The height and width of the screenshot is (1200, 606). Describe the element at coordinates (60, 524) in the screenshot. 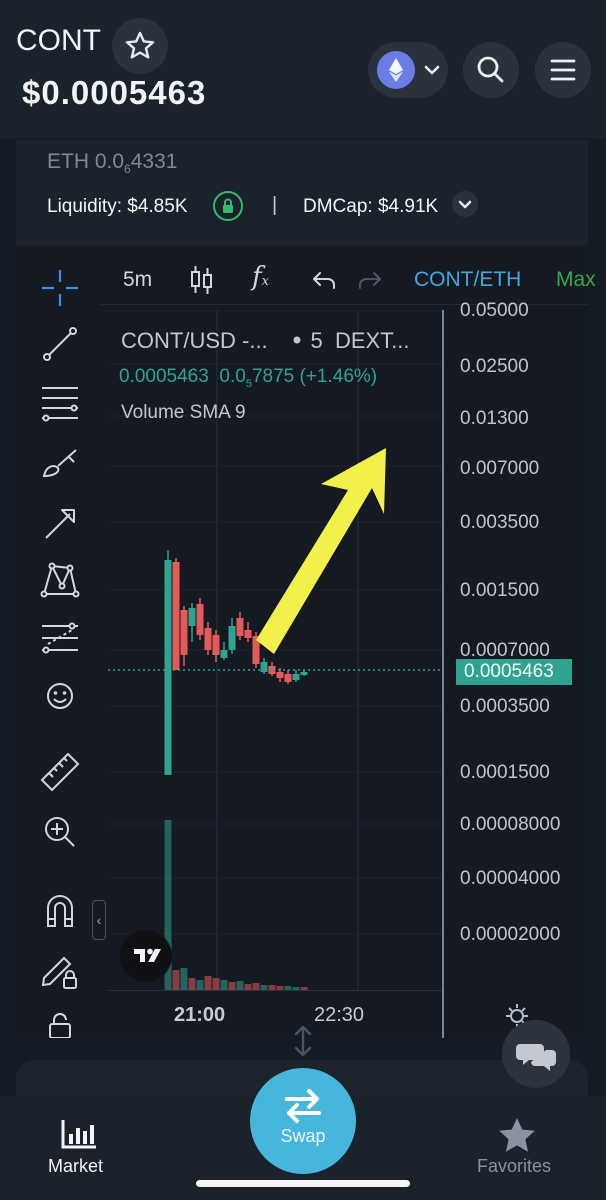

I see `arrow-tool-icon` at that location.